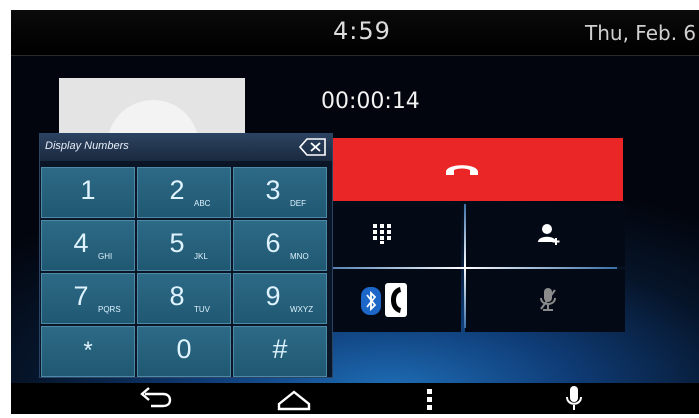 The height and width of the screenshot is (418, 699). I want to click on key-digit: 0, so click(184, 349).